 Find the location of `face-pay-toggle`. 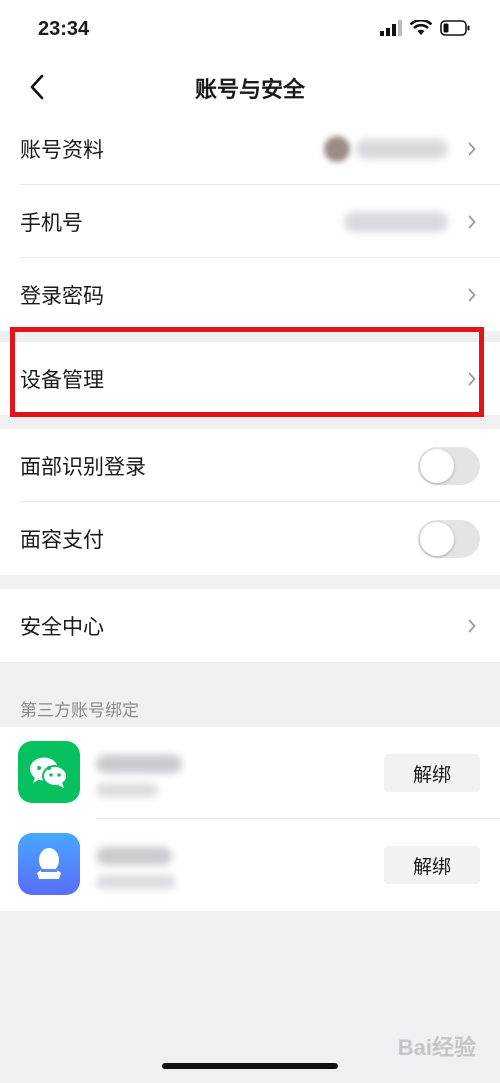

face-pay-toggle is located at coordinates (449, 538).